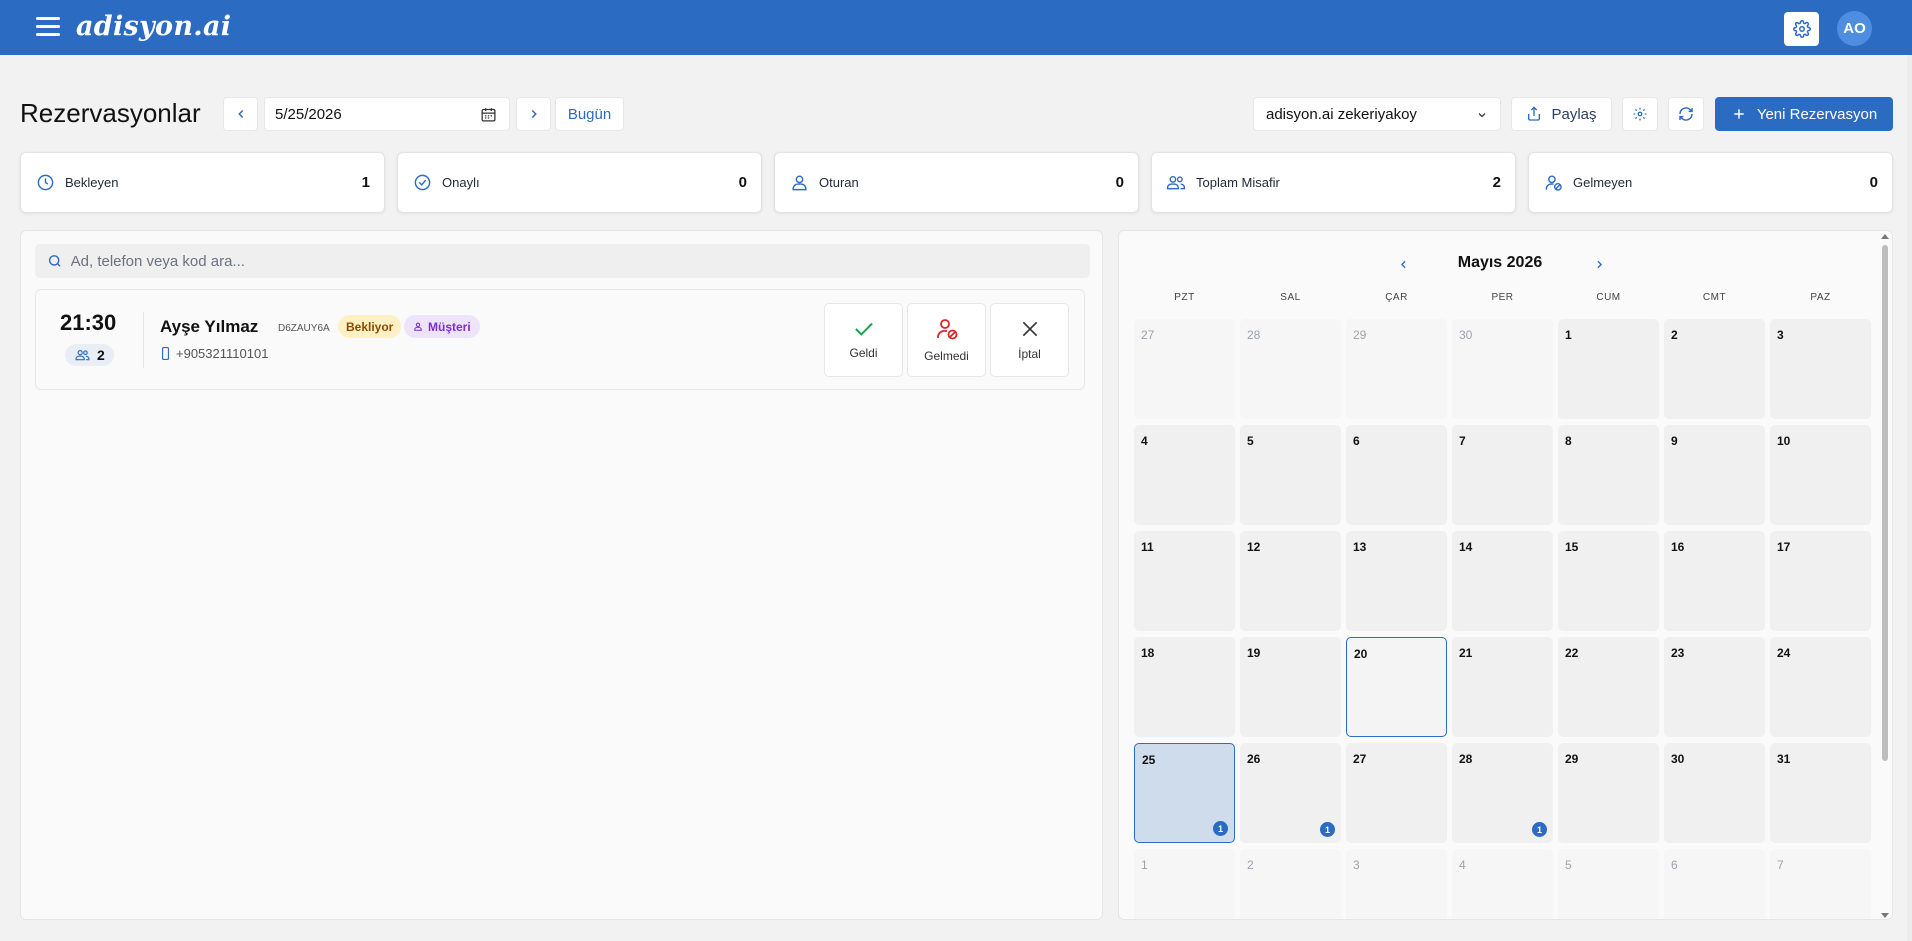 The height and width of the screenshot is (941, 1912). What do you see at coordinates (1396, 793) in the screenshot?
I see `calendar-day-27: 27` at bounding box center [1396, 793].